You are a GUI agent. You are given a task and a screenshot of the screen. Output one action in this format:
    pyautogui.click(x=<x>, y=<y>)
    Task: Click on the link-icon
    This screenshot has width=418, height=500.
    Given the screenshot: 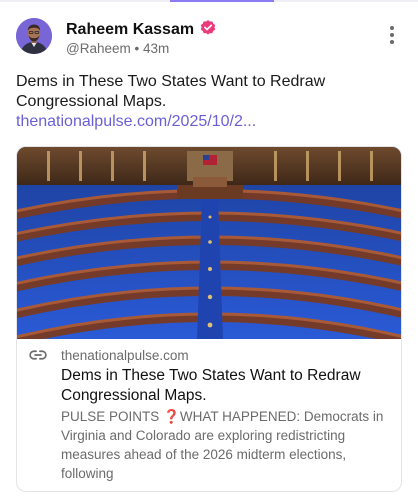 What is the action you would take?
    pyautogui.click(x=38, y=355)
    